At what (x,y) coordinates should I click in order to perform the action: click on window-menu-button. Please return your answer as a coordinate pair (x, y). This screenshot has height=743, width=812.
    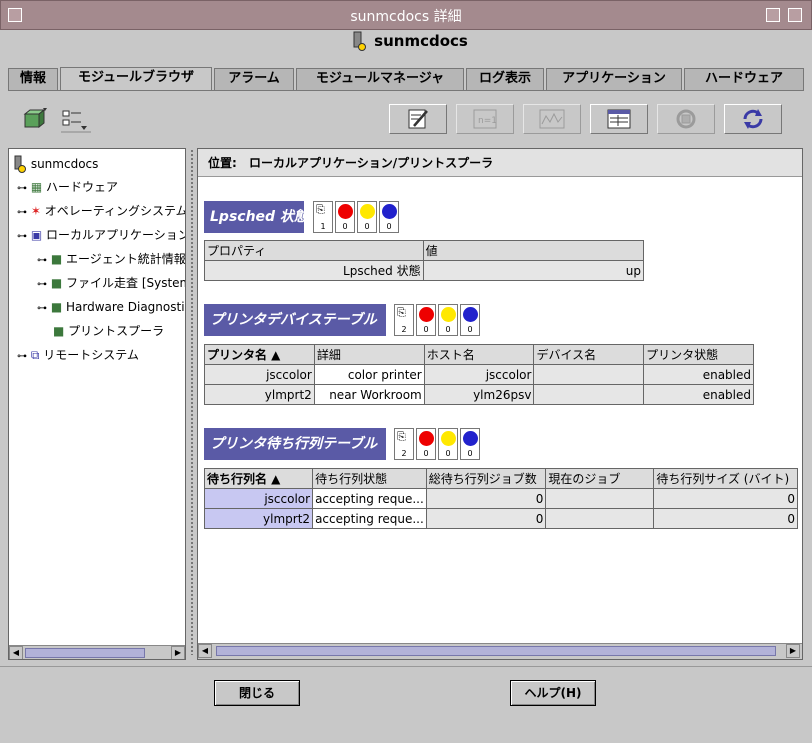
    Looking at the image, I should click on (15, 15).